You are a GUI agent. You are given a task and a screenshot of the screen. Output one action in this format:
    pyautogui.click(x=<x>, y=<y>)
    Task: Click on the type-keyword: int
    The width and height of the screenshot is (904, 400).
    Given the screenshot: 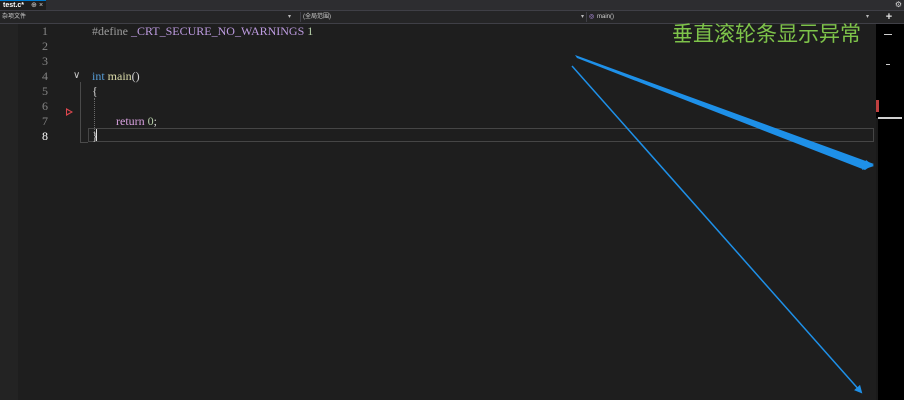 What is the action you would take?
    pyautogui.click(x=98, y=76)
    